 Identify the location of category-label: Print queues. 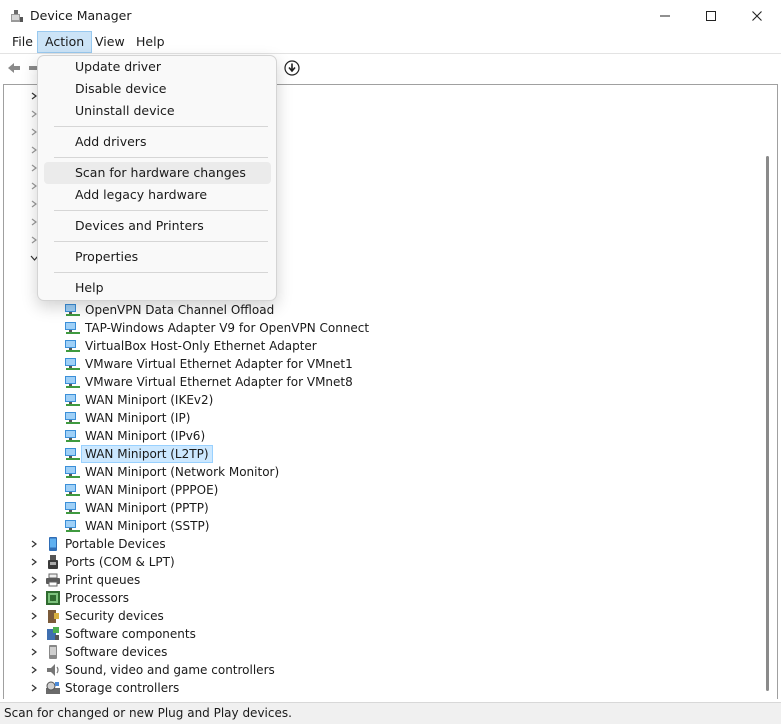
(103, 580).